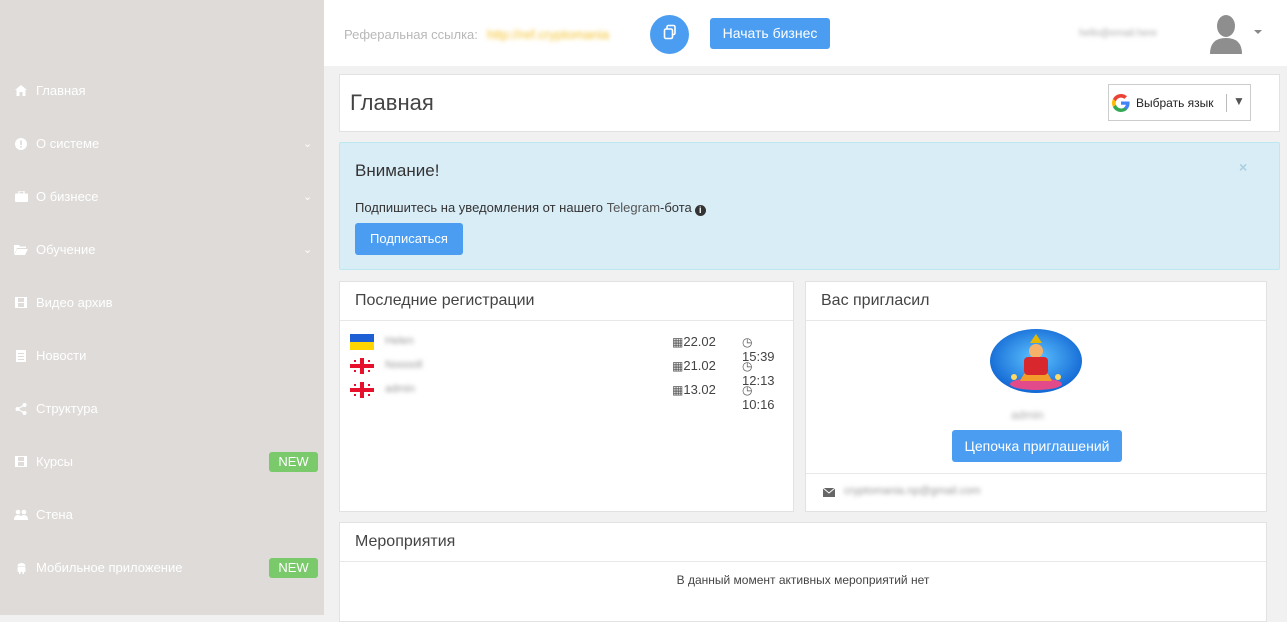 This screenshot has height=622, width=1287. I want to click on sidebar-item-courses: Курсы NEW, so click(162, 461).